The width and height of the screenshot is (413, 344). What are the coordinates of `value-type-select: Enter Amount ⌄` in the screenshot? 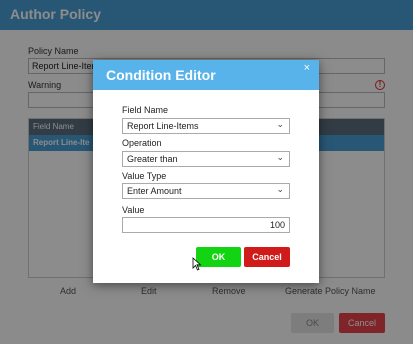 It's located at (206, 191).